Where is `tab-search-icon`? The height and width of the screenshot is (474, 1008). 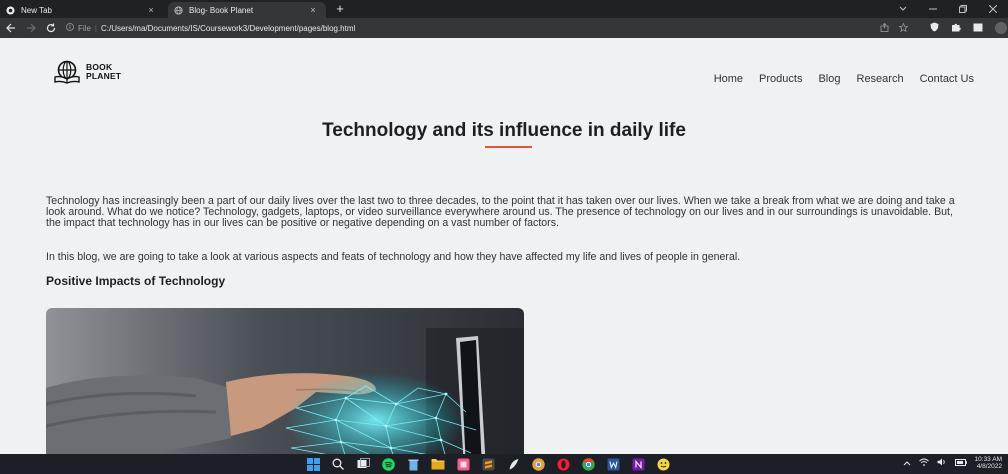 tab-search-icon is located at coordinates (903, 9).